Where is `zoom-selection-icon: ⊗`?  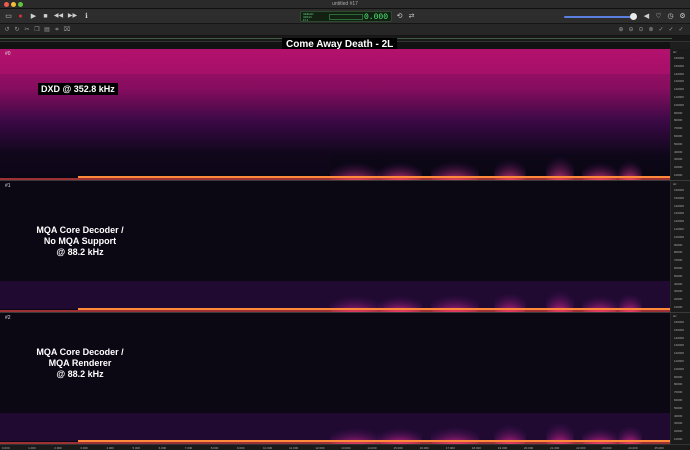
zoom-selection-icon: ⊗ is located at coordinates (651, 30).